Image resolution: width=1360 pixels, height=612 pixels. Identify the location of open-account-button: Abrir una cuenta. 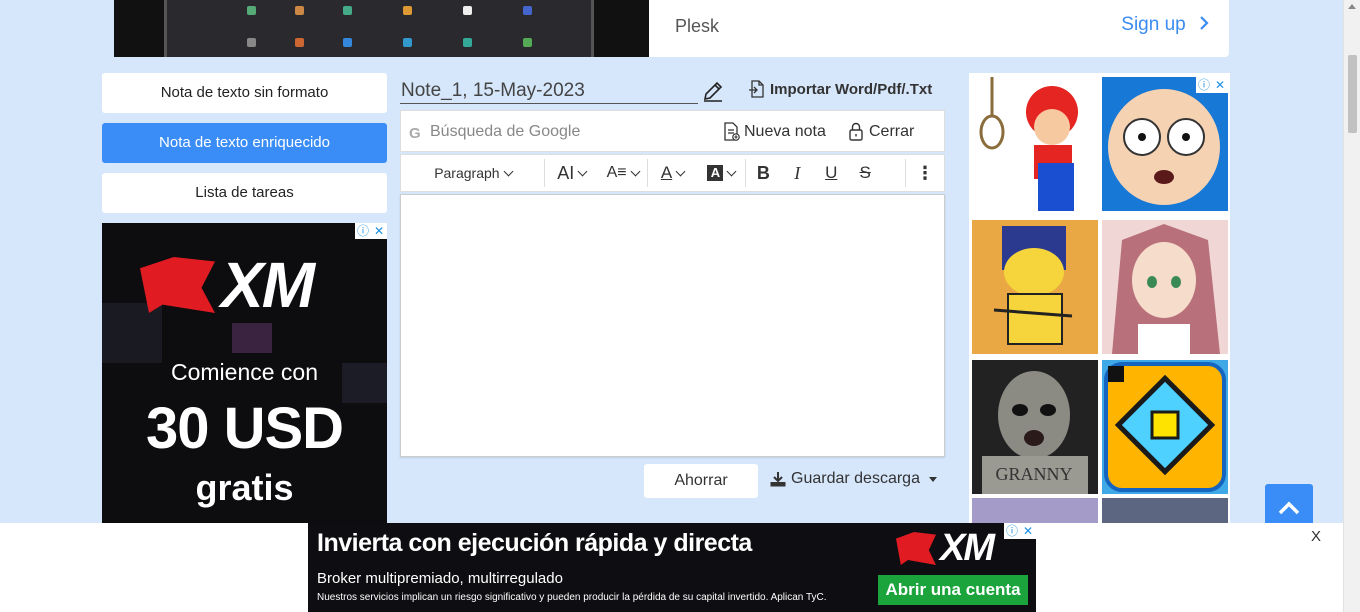
(953, 590).